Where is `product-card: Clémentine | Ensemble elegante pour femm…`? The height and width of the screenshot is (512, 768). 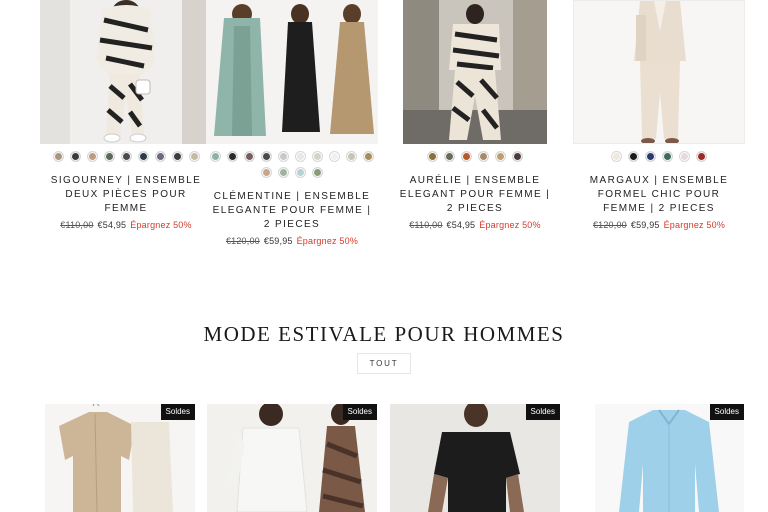
product-card: Clémentine | Ensemble elegante pour femm… is located at coordinates (292, 123).